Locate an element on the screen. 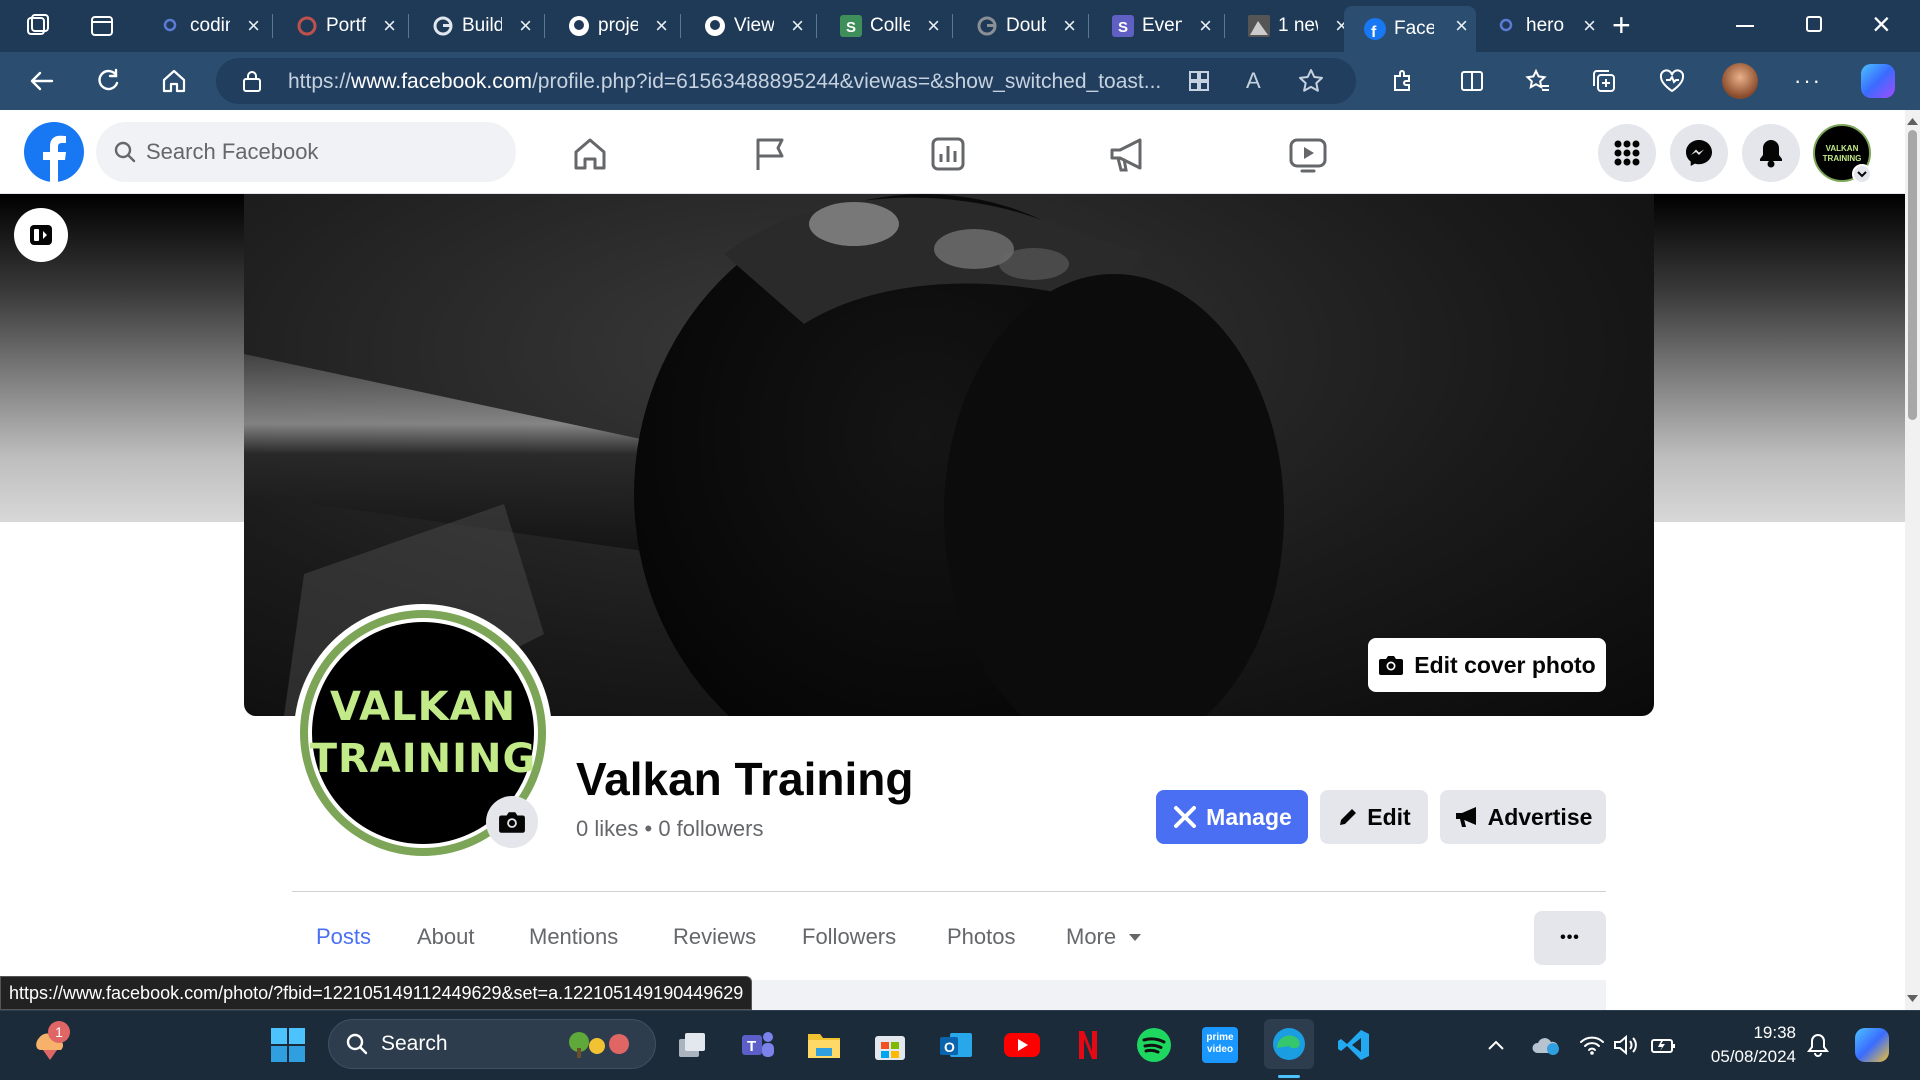 This screenshot has height=1080, width=1920. messenger-icon is located at coordinates (1699, 153).